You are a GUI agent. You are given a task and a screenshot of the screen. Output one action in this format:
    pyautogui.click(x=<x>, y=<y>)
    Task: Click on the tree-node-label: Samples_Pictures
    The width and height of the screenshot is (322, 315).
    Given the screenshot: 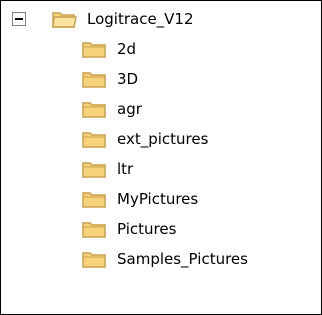 What is the action you would take?
    pyautogui.click(x=182, y=259)
    